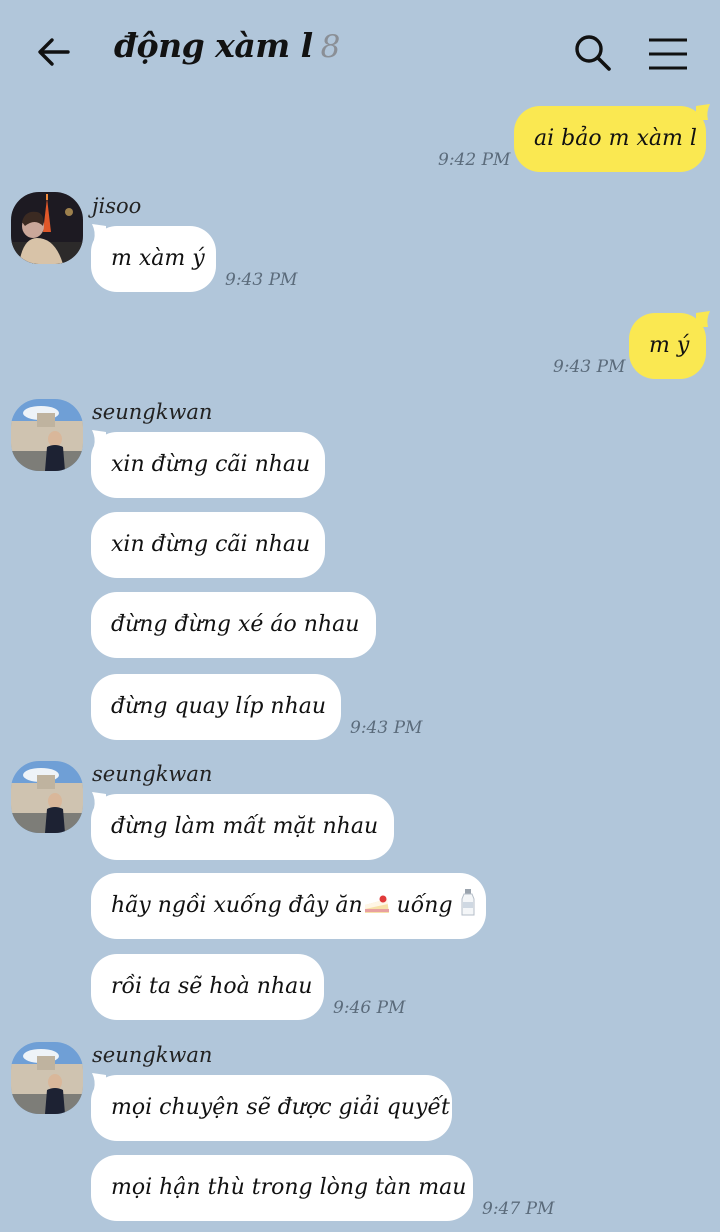  I want to click on message-time: 9:46 PM, so click(369, 1008).